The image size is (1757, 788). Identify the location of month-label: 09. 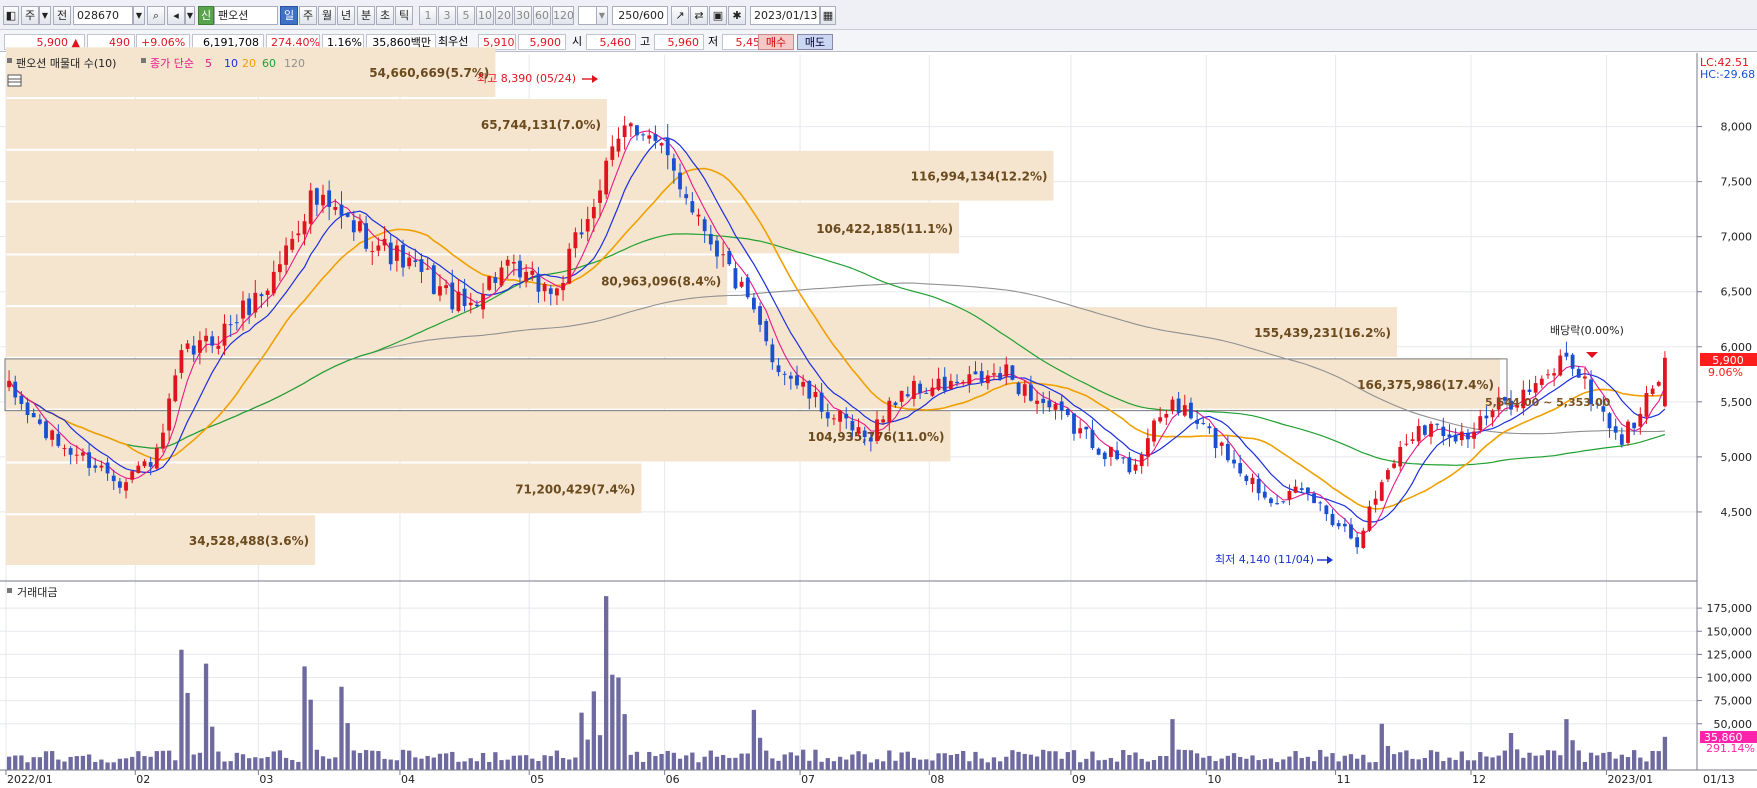
(1079, 779).